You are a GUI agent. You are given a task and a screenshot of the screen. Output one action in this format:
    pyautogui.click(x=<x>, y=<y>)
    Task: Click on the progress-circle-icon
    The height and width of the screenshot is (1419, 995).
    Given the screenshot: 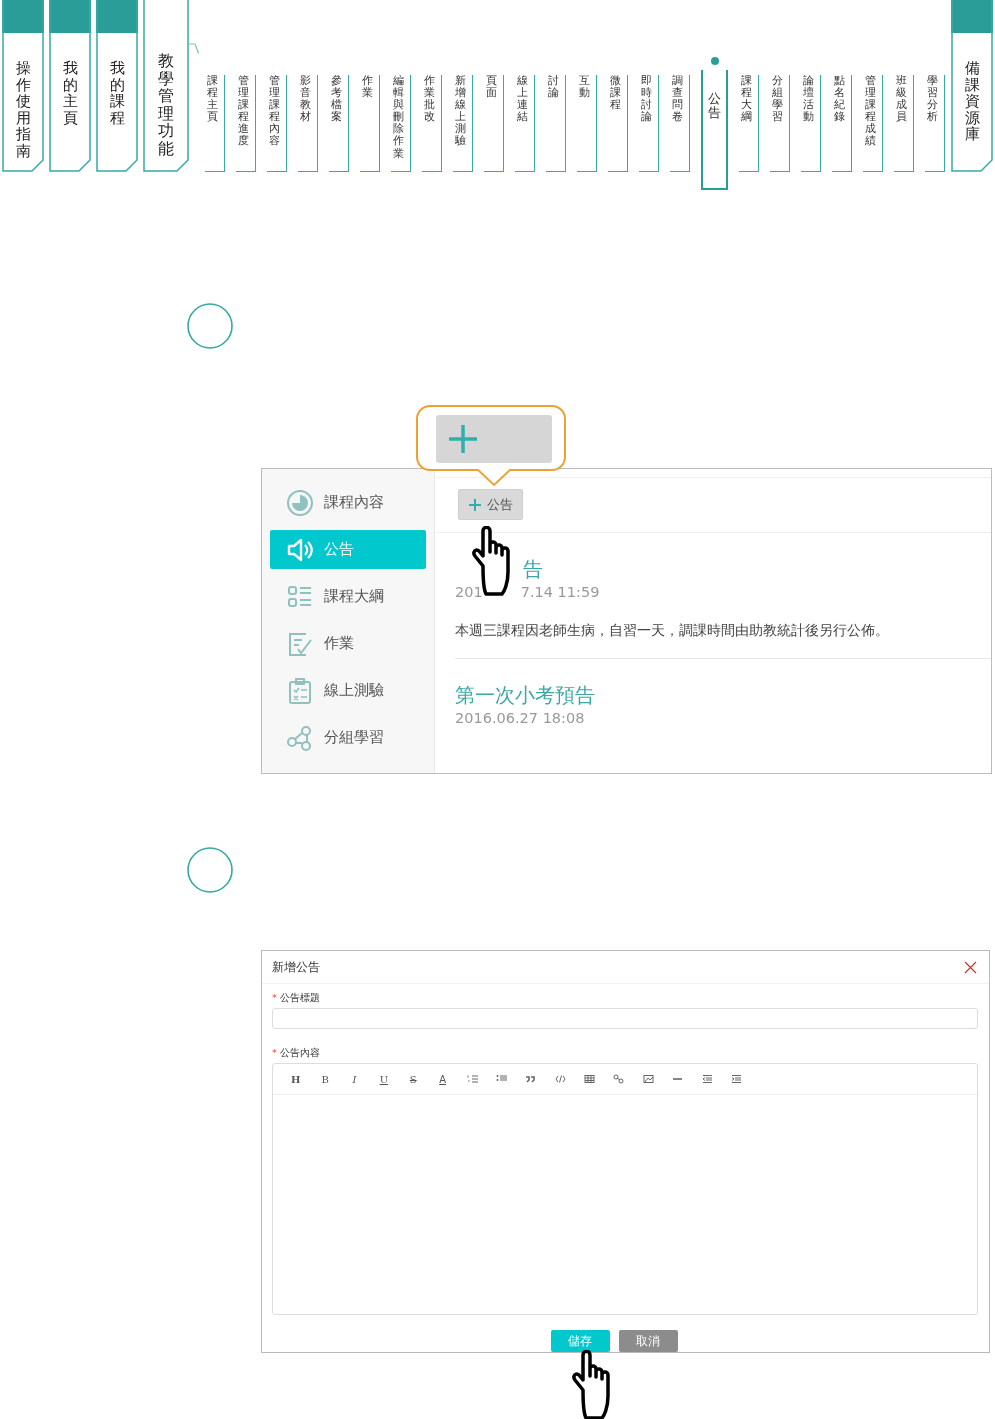 What is the action you would take?
    pyautogui.click(x=300, y=502)
    